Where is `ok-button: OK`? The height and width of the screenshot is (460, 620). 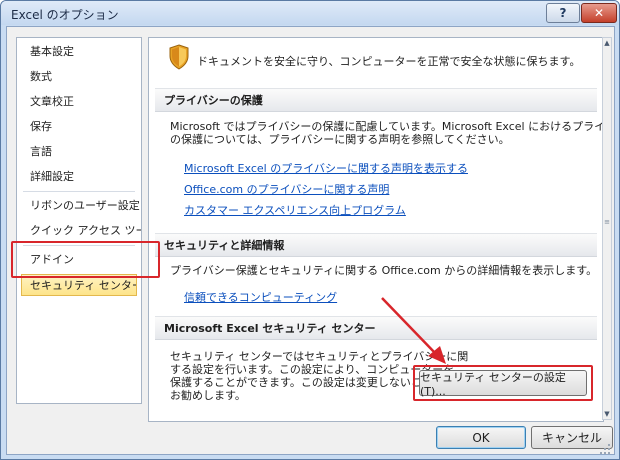
ok-button: OK is located at coordinates (481, 437).